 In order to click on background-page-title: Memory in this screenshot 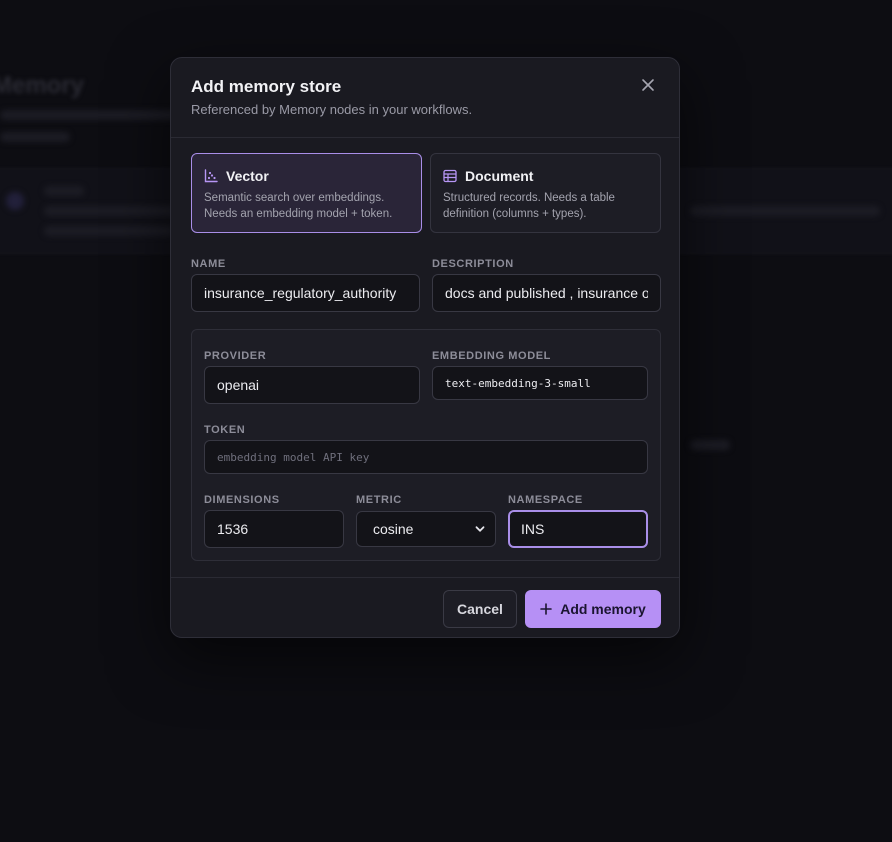, I will do `click(42, 85)`.